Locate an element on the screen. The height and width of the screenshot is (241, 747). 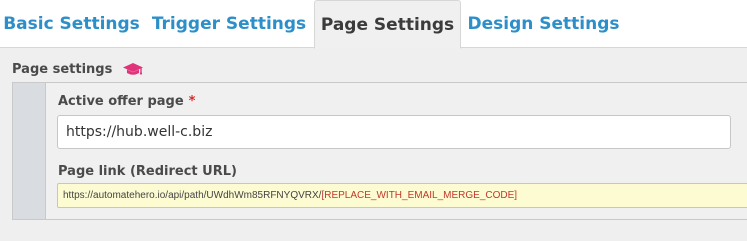
tab-design-settings: Design Settings is located at coordinates (543, 24).